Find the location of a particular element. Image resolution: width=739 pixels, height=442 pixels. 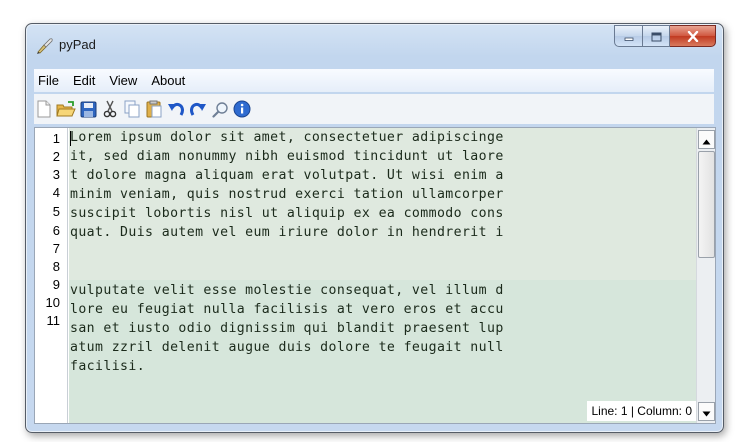

open-folder-icon is located at coordinates (66, 109).